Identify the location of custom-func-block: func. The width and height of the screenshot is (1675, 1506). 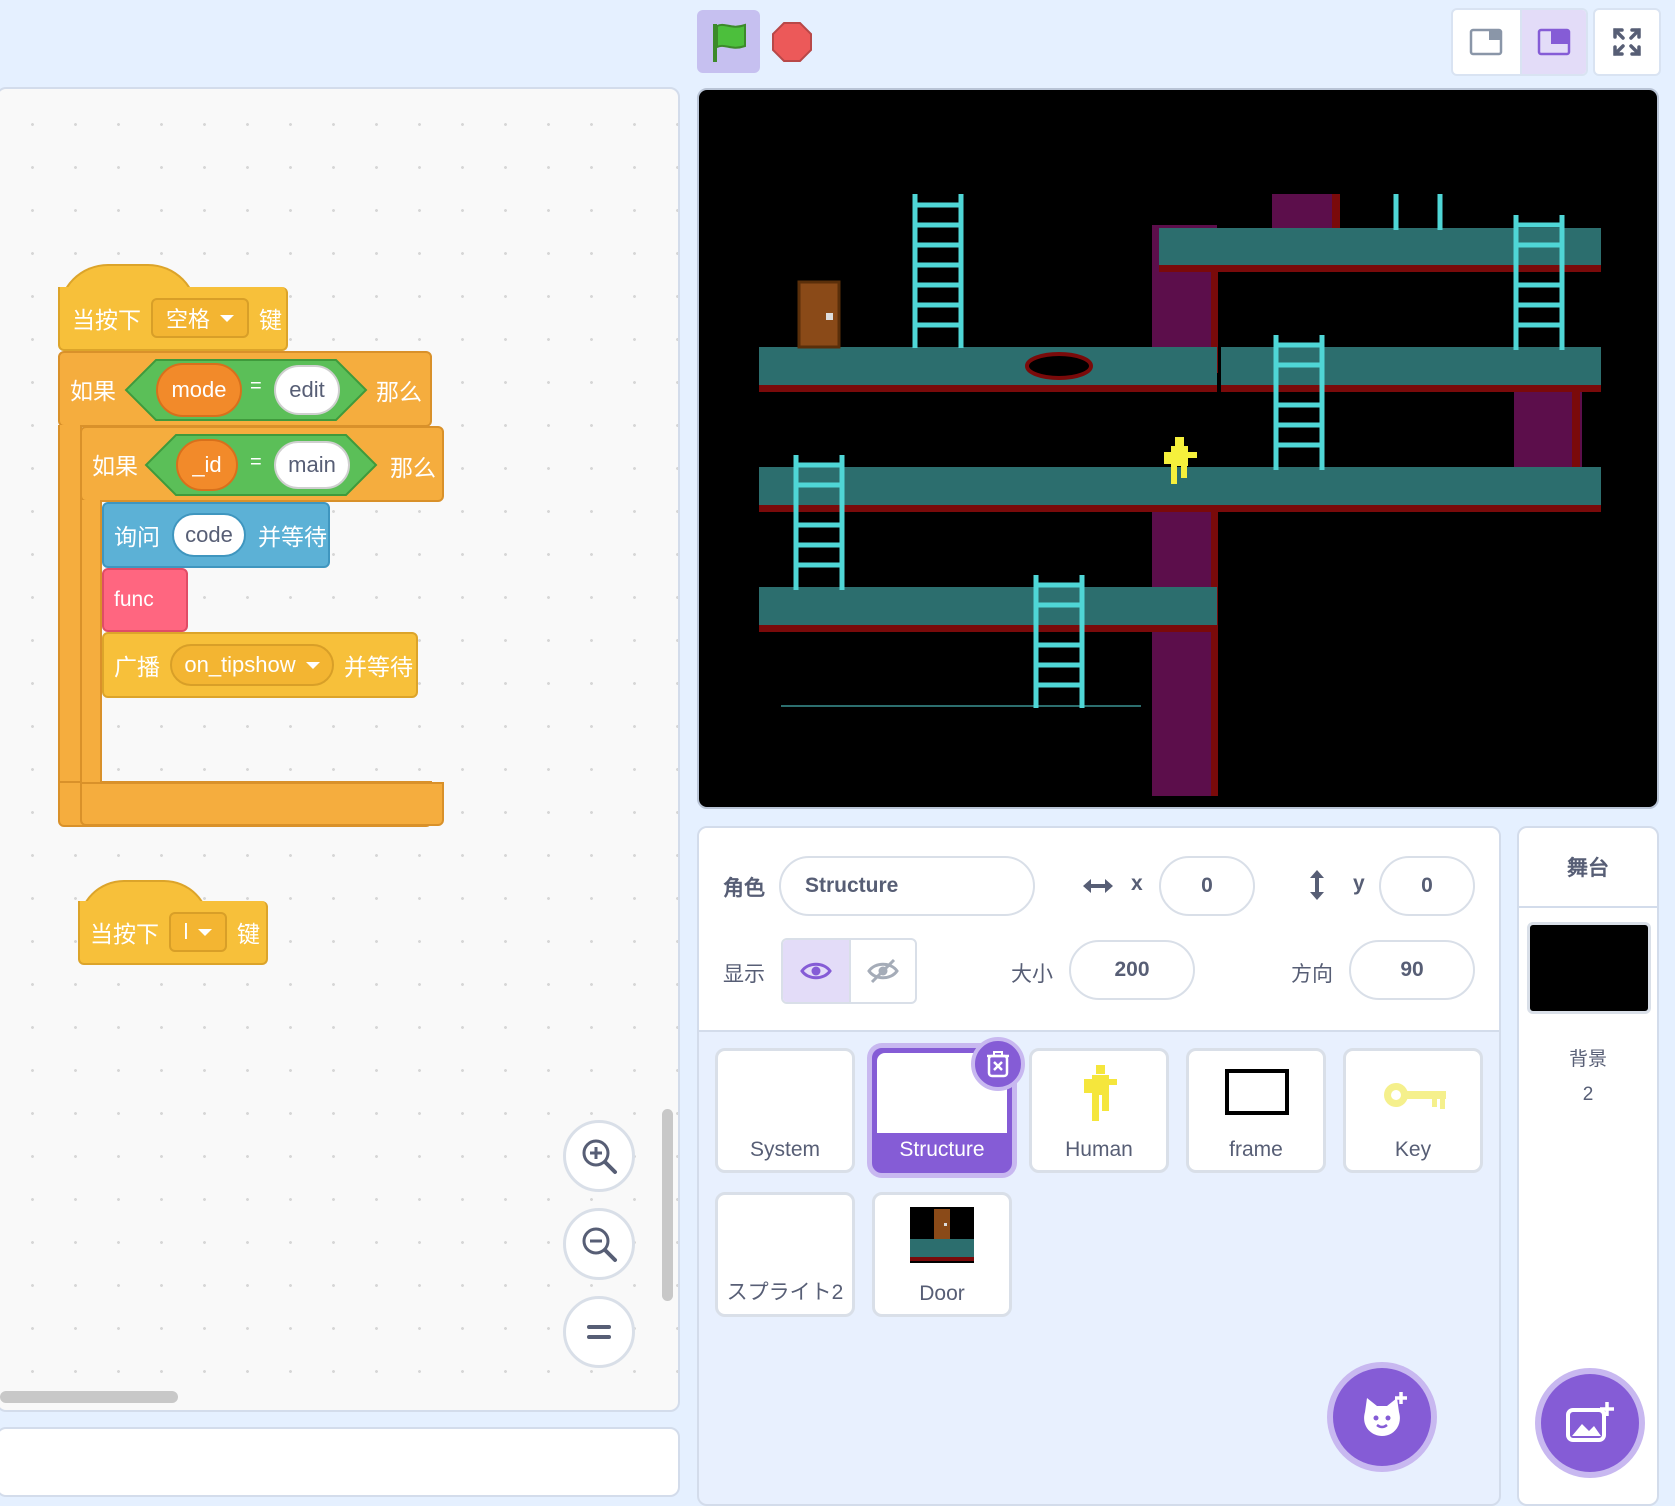
(145, 600).